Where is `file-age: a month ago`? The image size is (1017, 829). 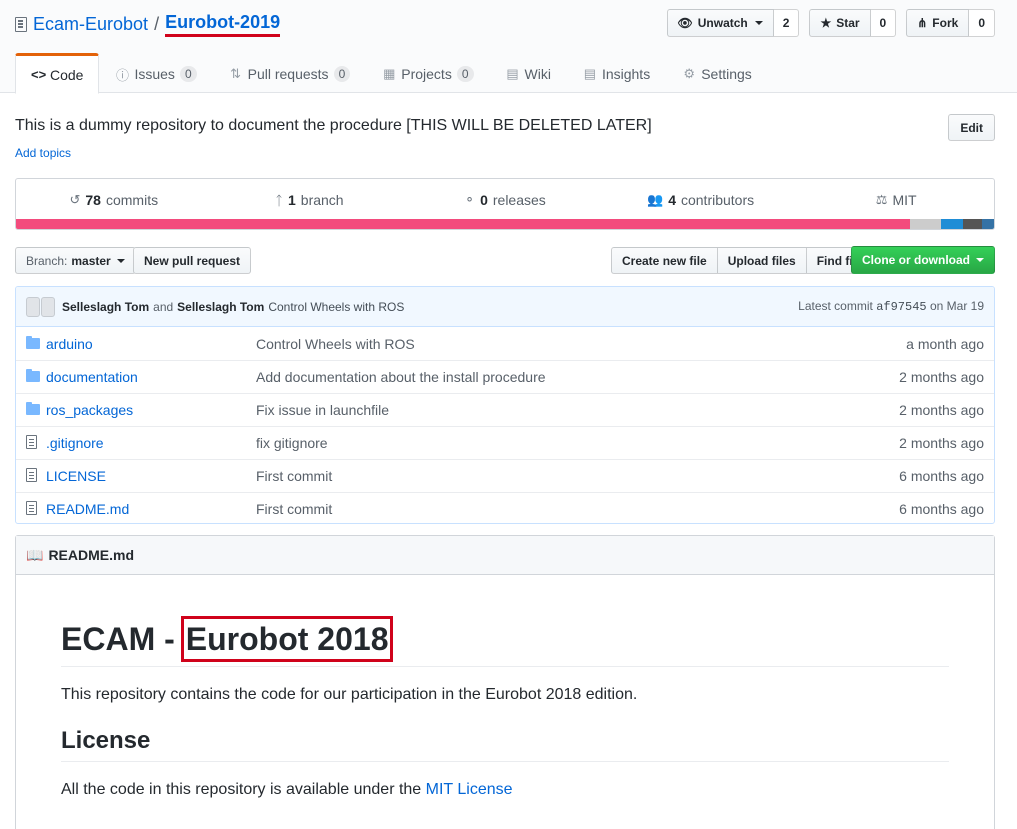
file-age: a month ago is located at coordinates (945, 343).